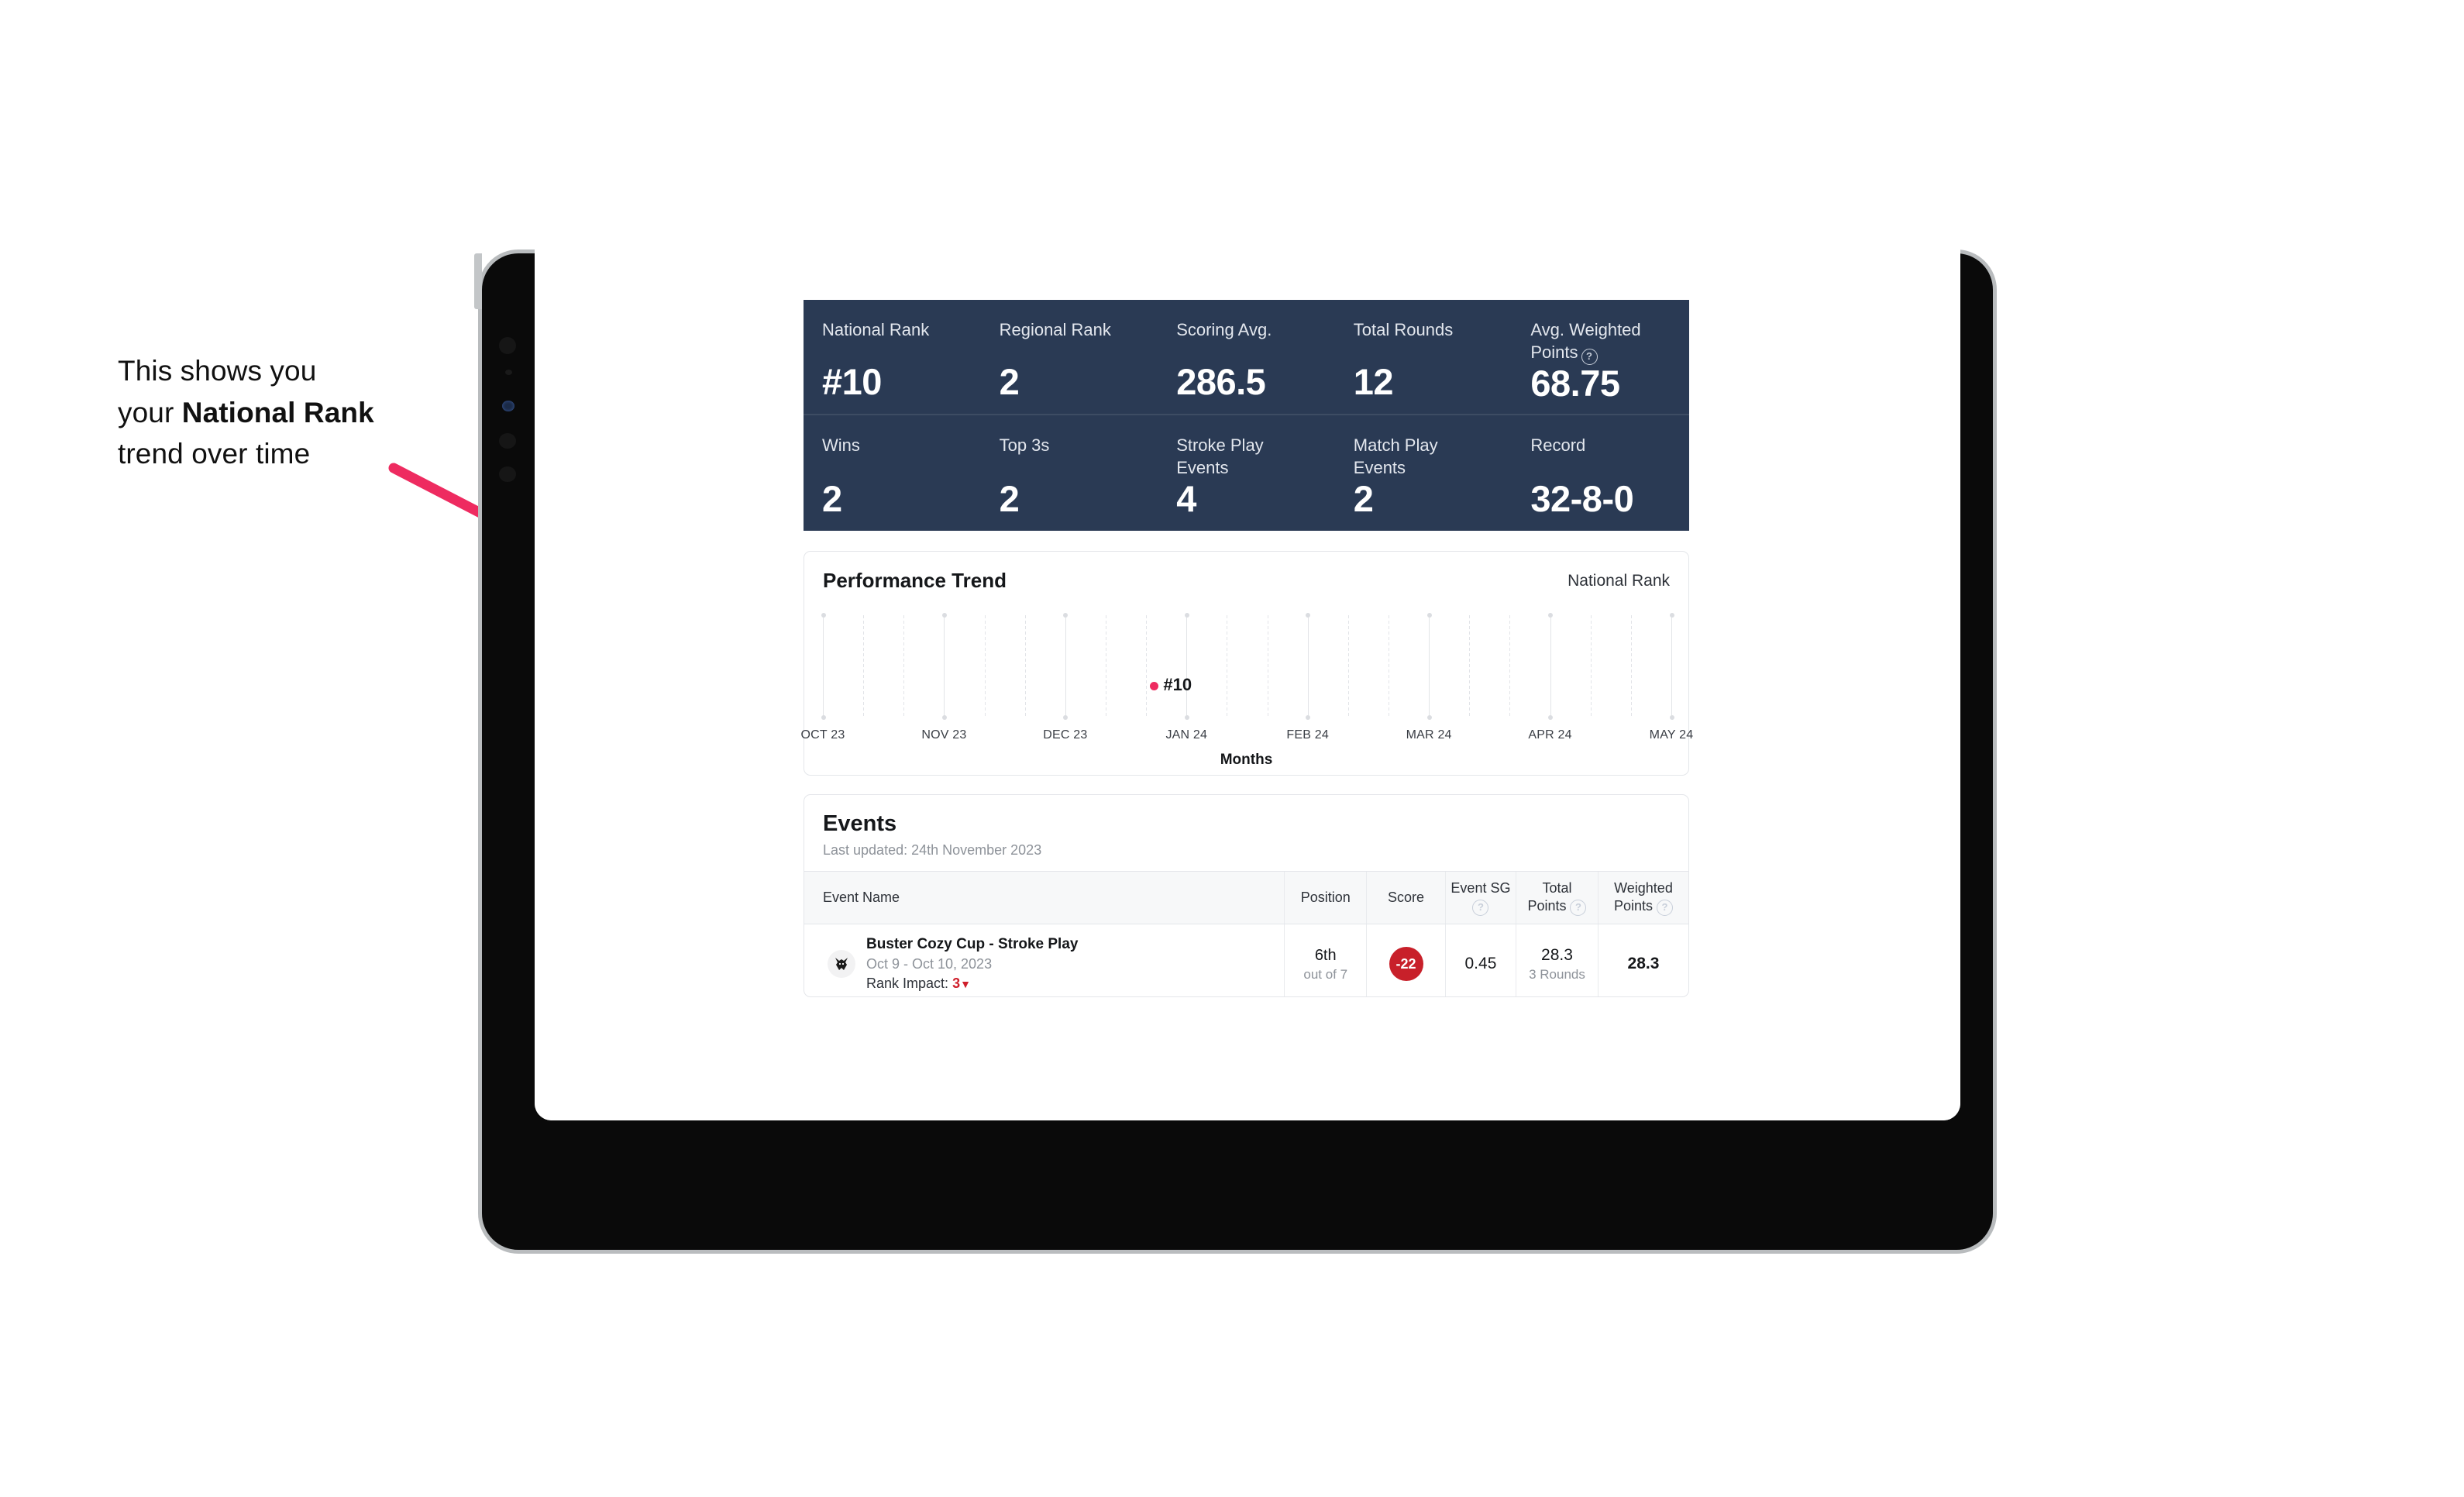 The width and height of the screenshot is (2464, 1497). I want to click on performance-trend-title: Performance Trend, so click(915, 580).